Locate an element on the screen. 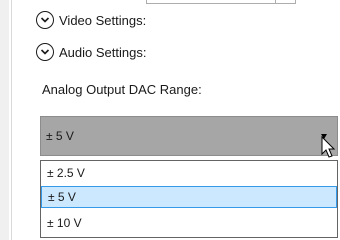 Image resolution: width=340 pixels, height=240 pixels. partial-control-above is located at coordinates (221, 2).